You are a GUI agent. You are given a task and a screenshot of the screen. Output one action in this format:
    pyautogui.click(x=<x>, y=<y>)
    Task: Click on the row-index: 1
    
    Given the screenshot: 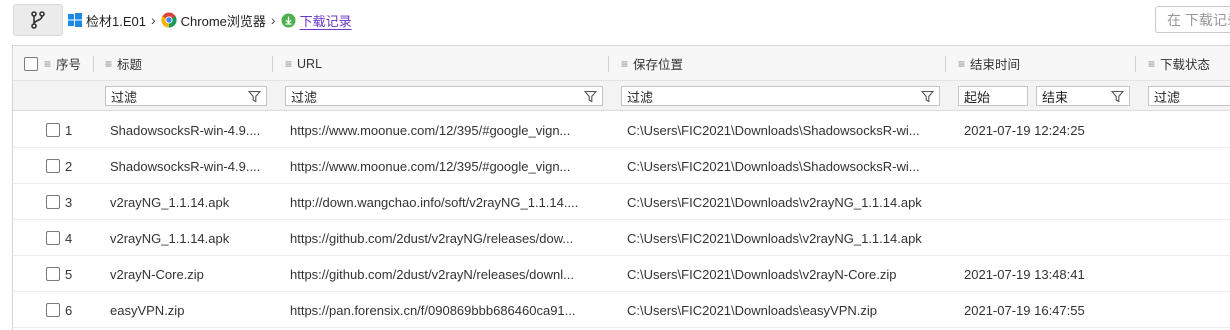 What is the action you would take?
    pyautogui.click(x=59, y=130)
    